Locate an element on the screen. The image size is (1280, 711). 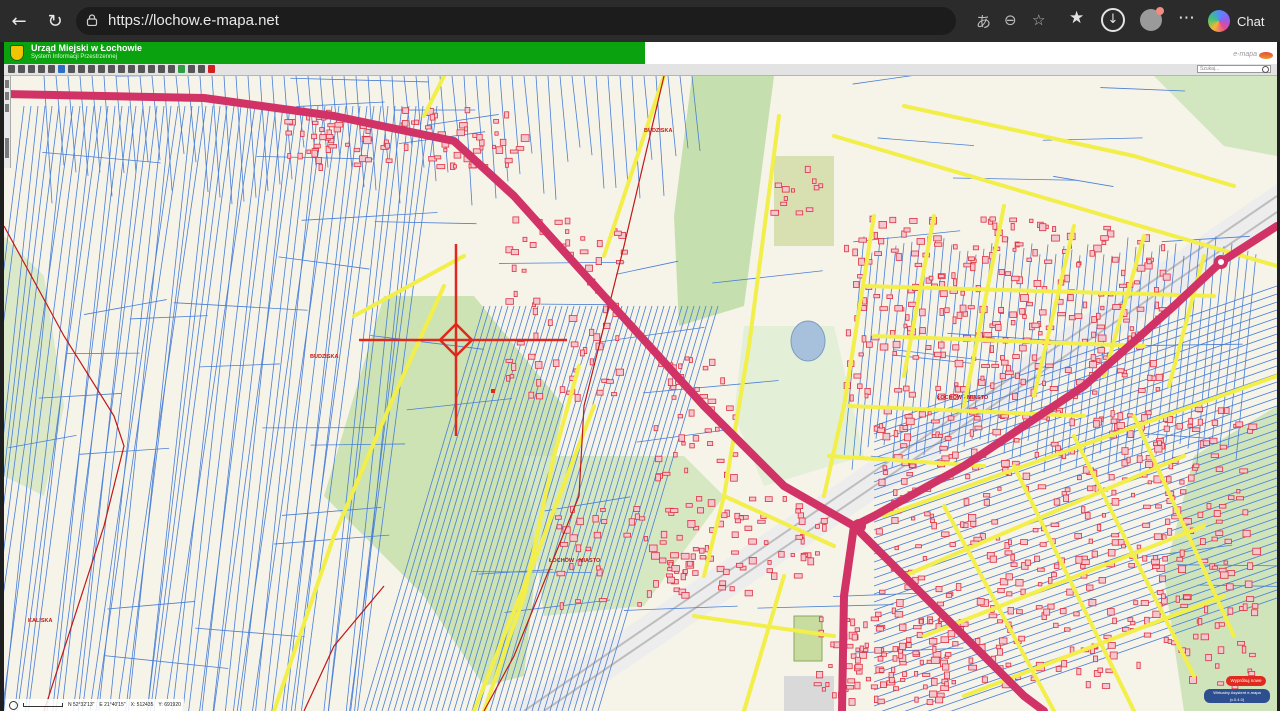
favorites-icon: ★ is located at coordinates (1076, 18).